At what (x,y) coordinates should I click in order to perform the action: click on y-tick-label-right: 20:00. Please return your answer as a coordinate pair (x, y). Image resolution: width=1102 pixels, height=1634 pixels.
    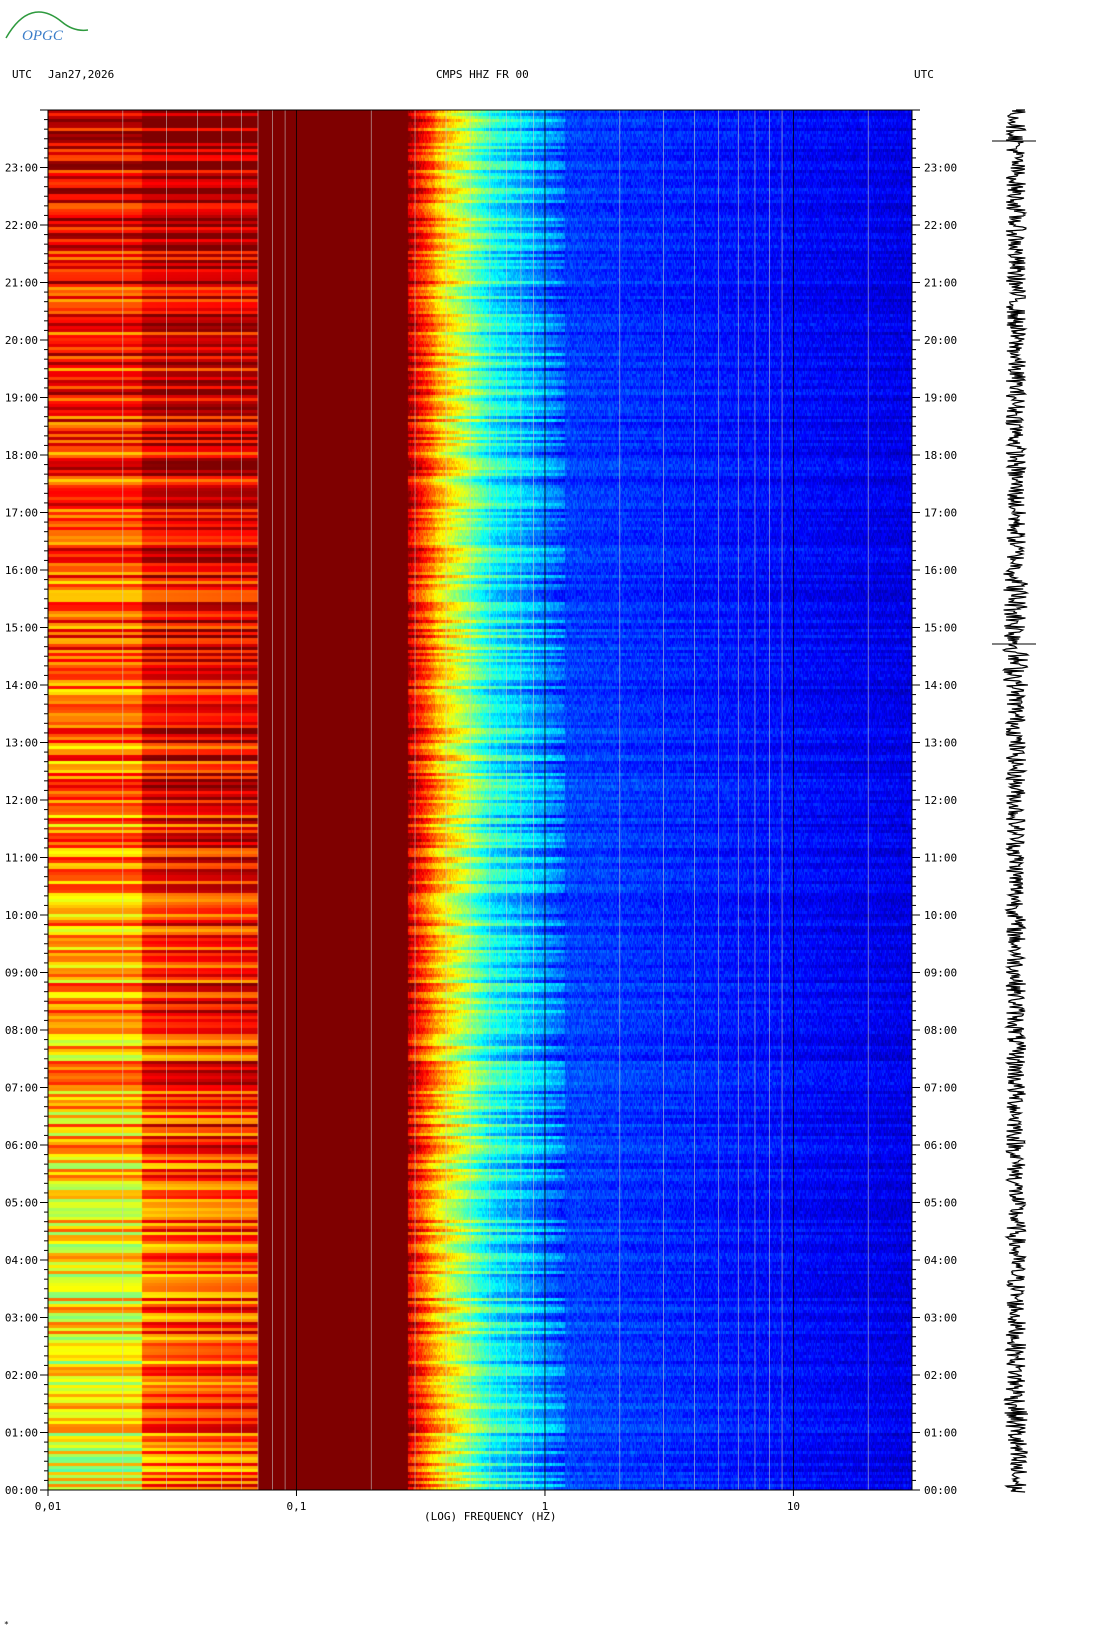
    Looking at the image, I should click on (940, 340).